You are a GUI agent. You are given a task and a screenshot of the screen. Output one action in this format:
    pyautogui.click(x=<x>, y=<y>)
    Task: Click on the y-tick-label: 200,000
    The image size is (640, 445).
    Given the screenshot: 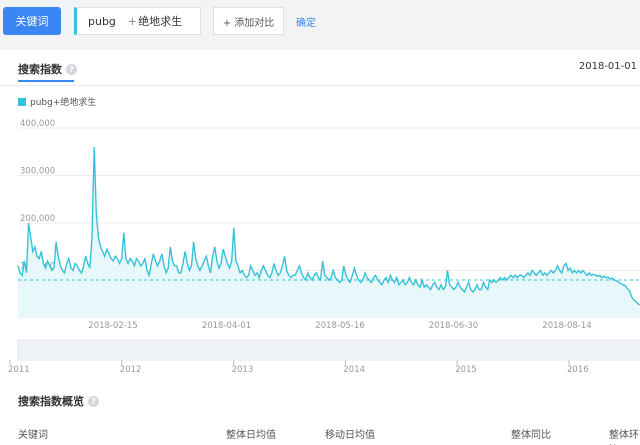 What is the action you would take?
    pyautogui.click(x=37, y=219)
    